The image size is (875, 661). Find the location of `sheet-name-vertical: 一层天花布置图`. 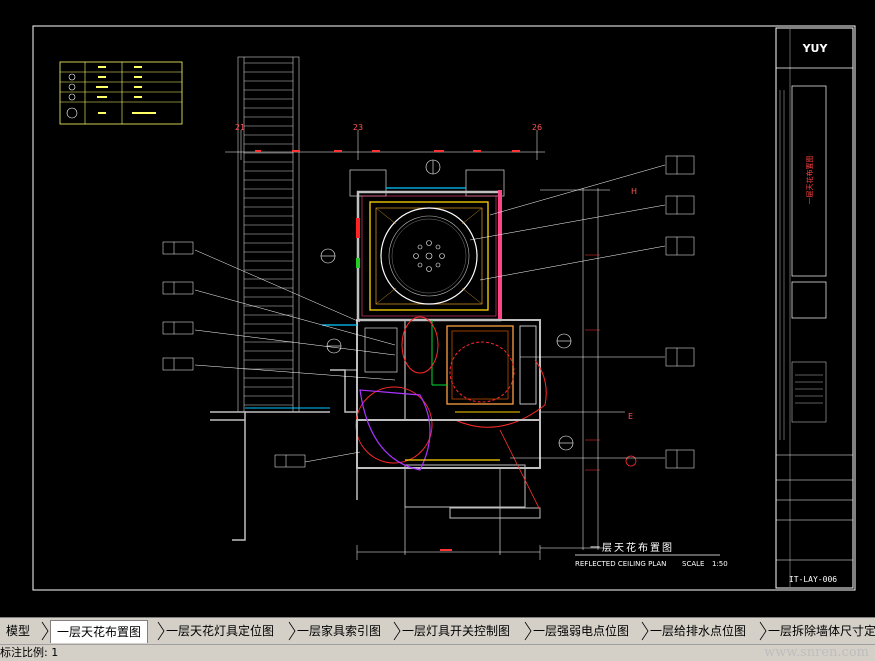

sheet-name-vertical: 一层天花布置图 is located at coordinates (809, 180).